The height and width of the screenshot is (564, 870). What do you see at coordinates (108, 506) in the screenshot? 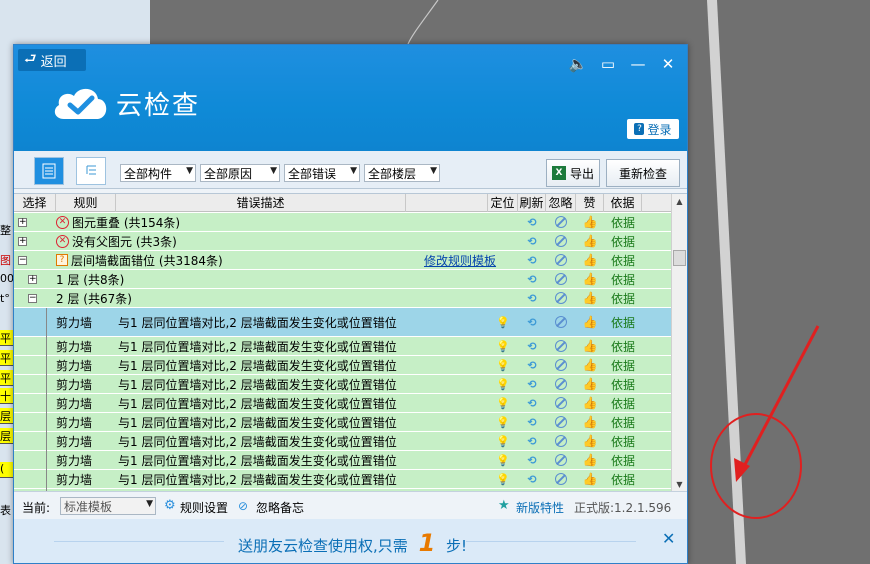
I see `template-dropdown: 标准模板 ▼` at bounding box center [108, 506].